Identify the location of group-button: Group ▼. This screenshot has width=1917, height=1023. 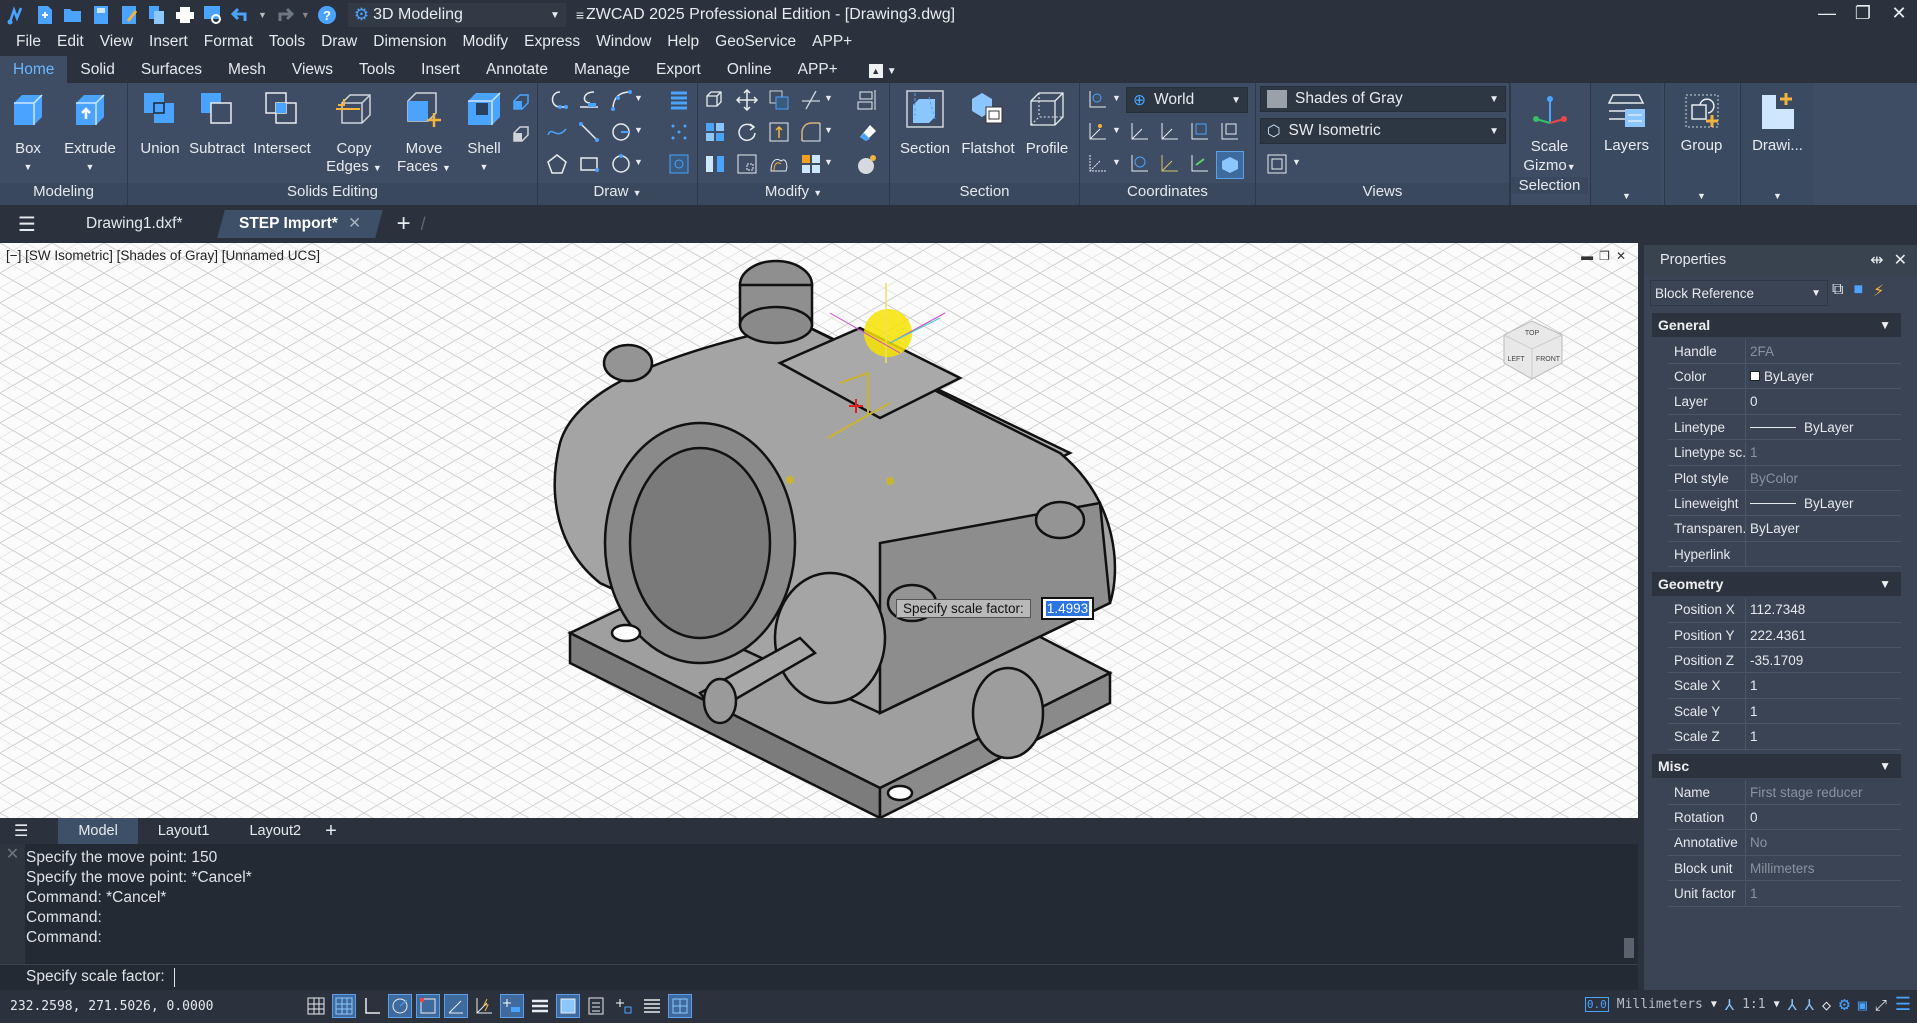
(1701, 144).